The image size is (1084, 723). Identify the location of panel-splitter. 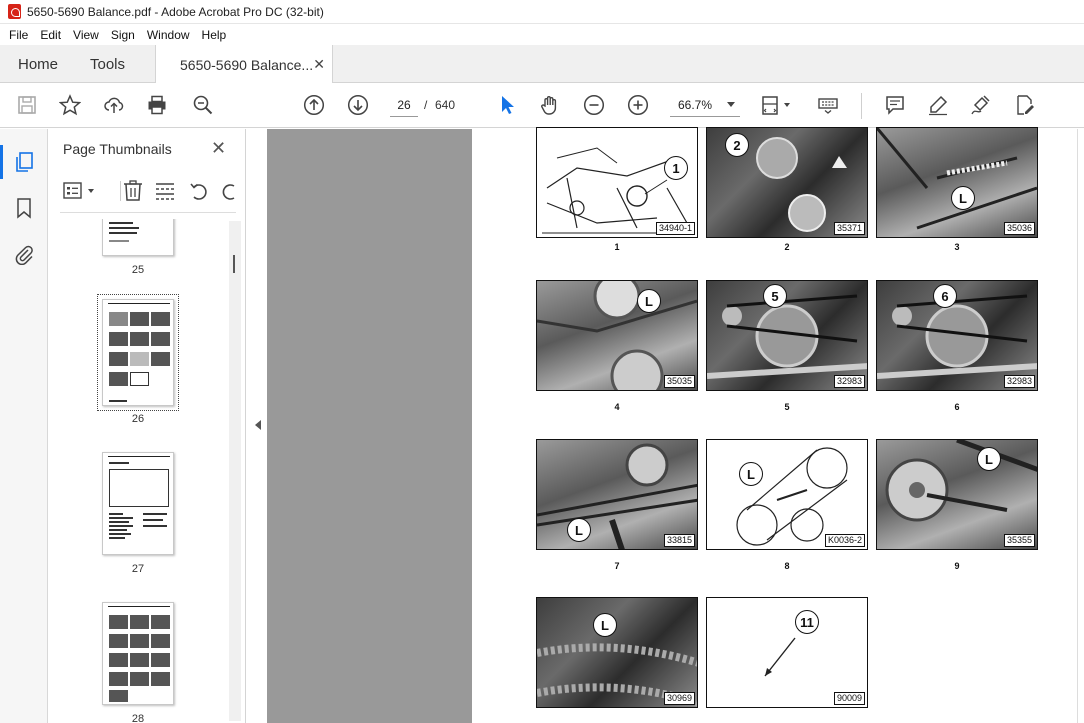
(257, 426).